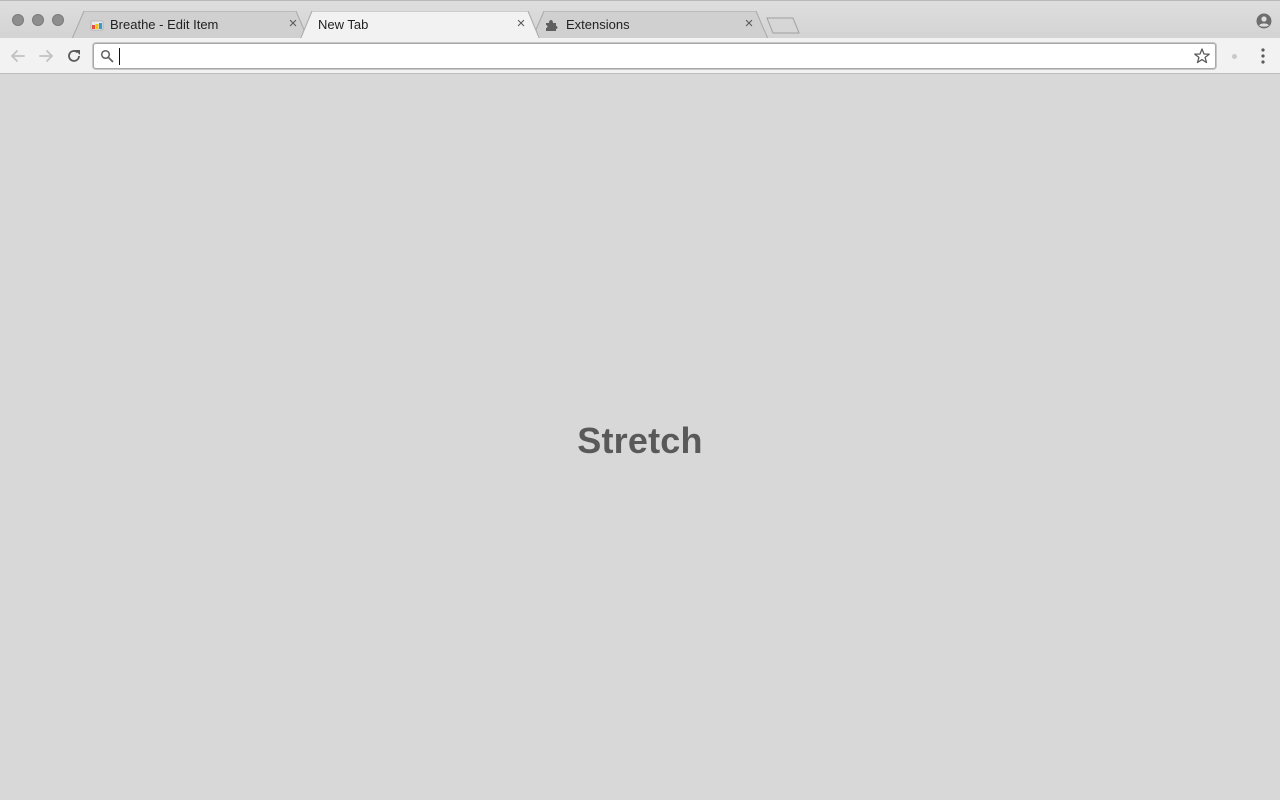 Image resolution: width=1280 pixels, height=800 pixels. Describe the element at coordinates (552, 25) in the screenshot. I see `puzzle-icon` at that location.